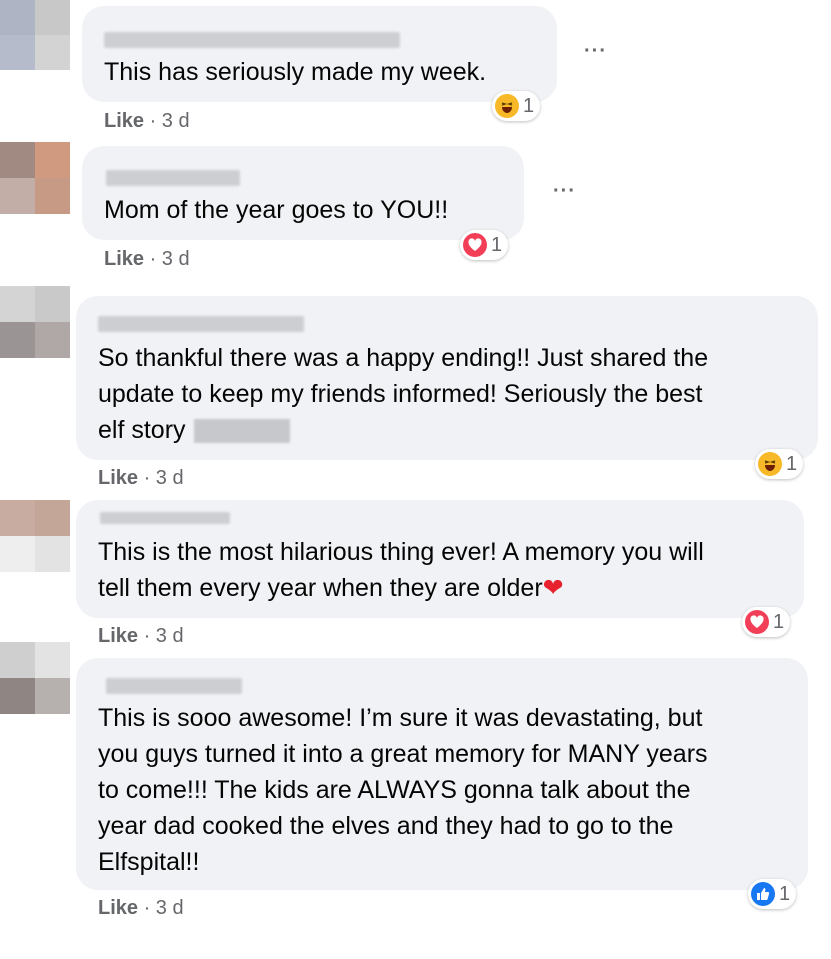  Describe the element at coordinates (553, 588) in the screenshot. I see `heart-emoji: ❤` at that location.